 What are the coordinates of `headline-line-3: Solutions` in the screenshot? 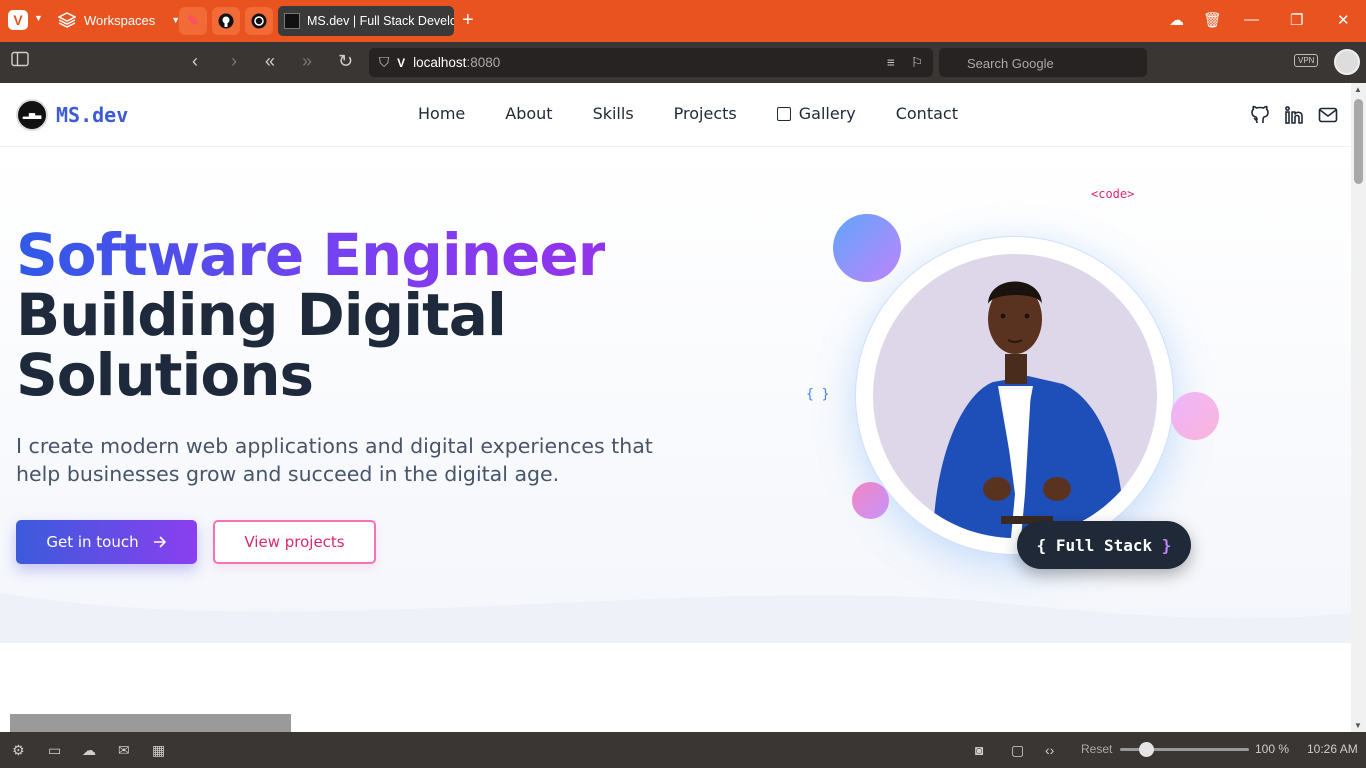 It's located at (165, 375).